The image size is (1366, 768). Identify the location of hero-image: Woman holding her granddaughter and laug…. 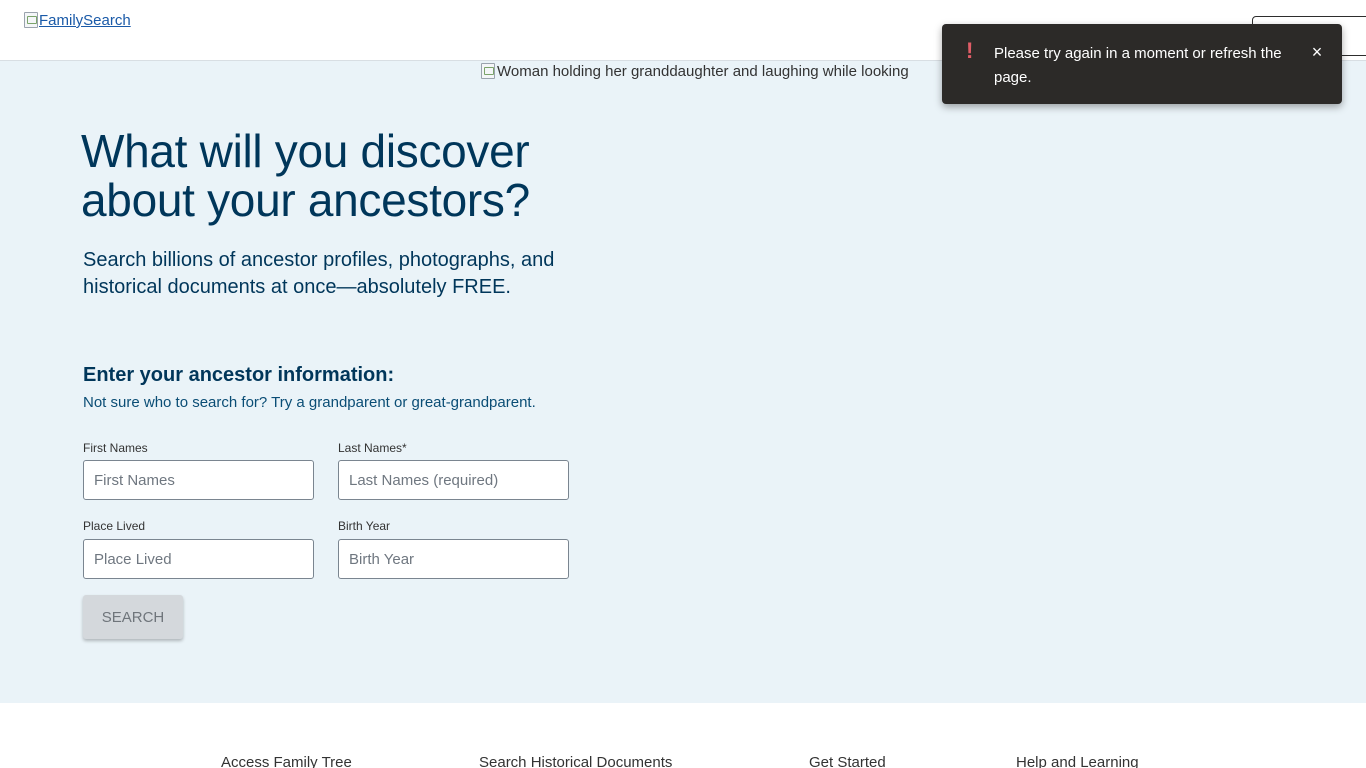
(716, 71).